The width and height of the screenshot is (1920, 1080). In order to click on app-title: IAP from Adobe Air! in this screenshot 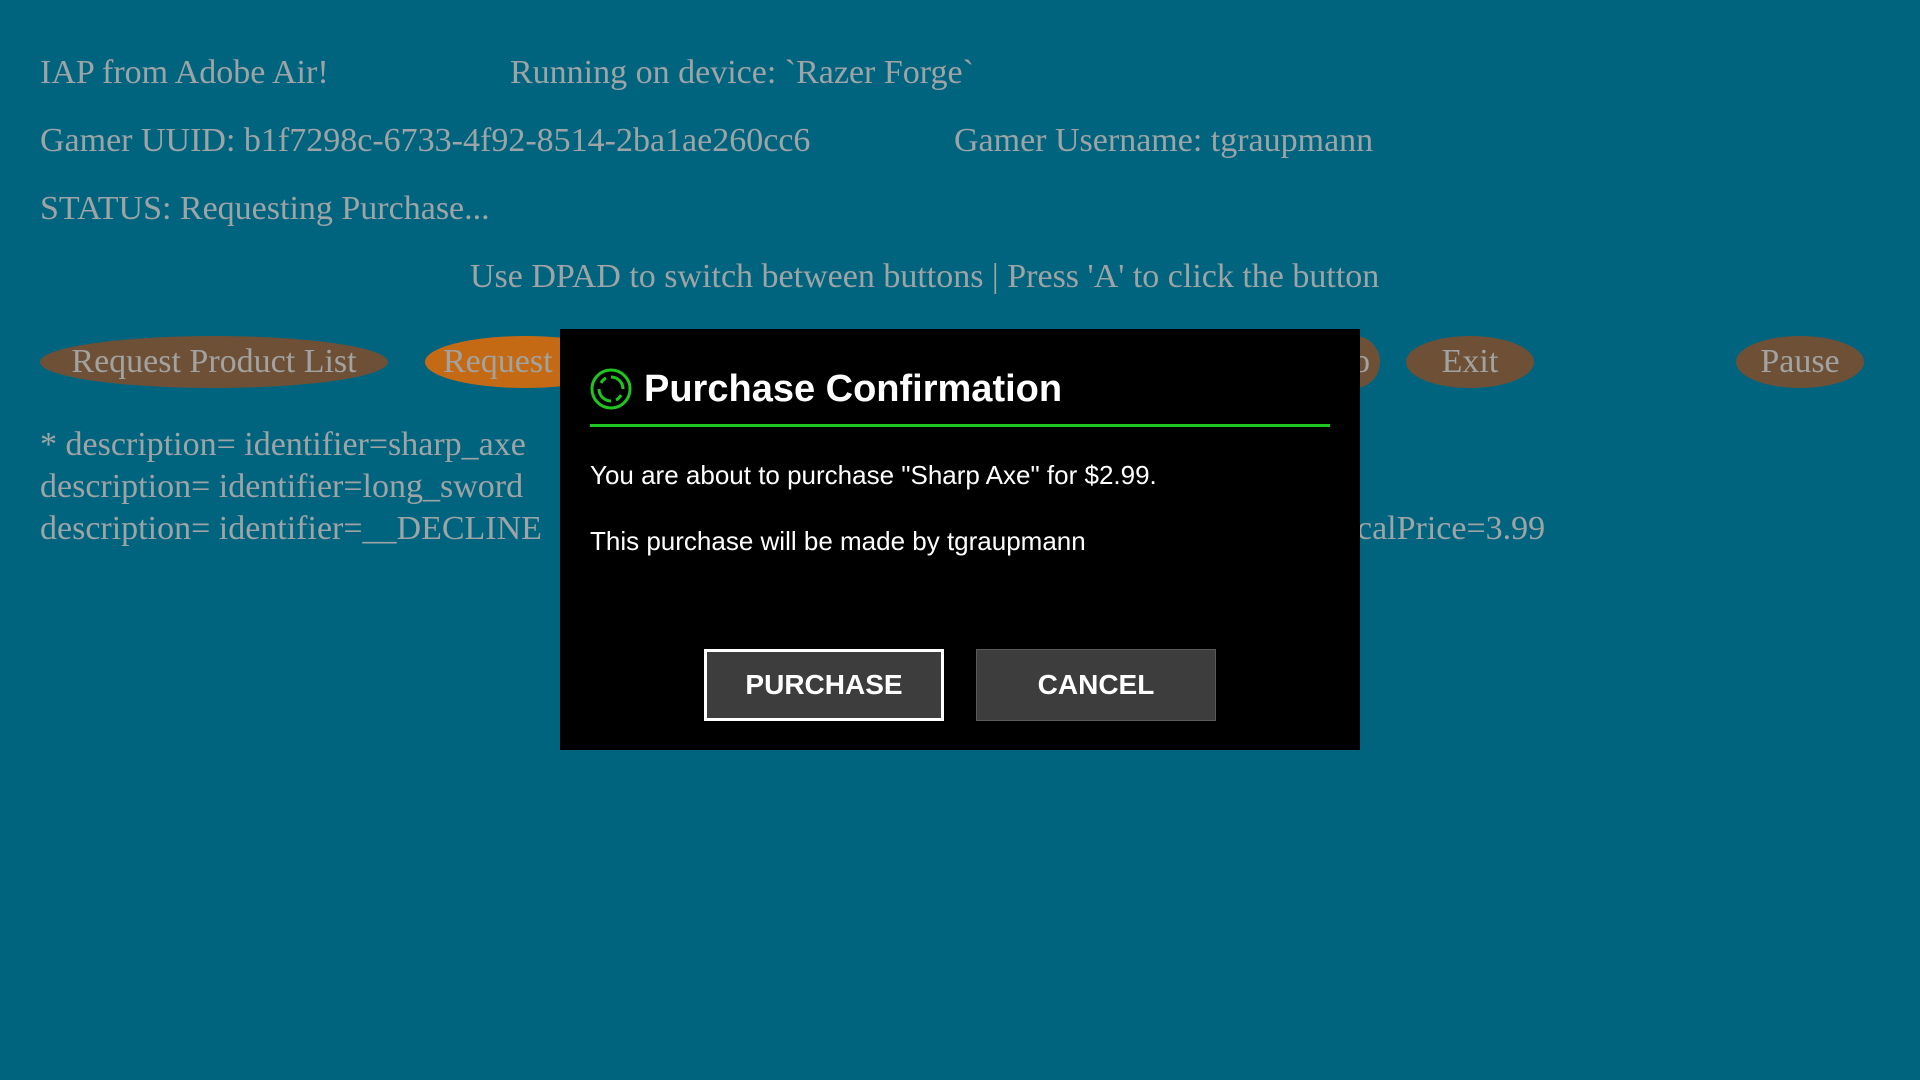, I will do `click(184, 72)`.